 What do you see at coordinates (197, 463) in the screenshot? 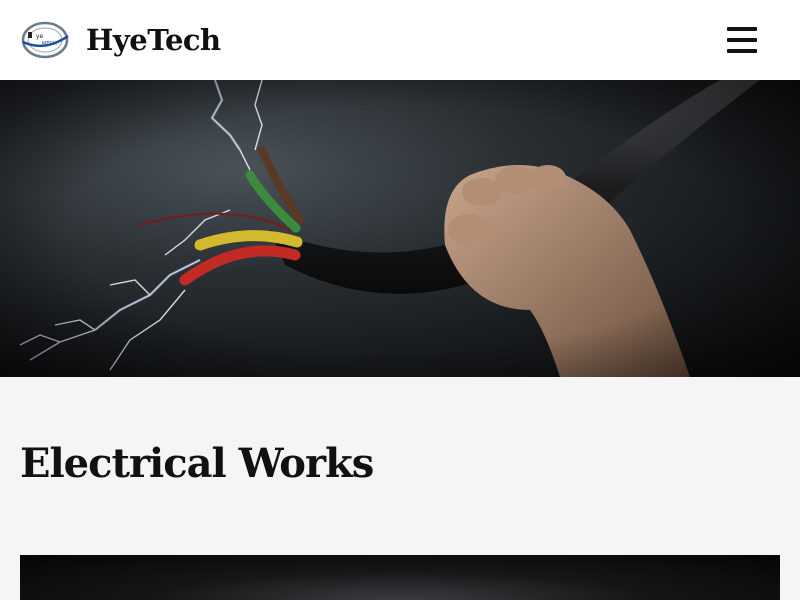
I see `page-title: Electrical Works` at bounding box center [197, 463].